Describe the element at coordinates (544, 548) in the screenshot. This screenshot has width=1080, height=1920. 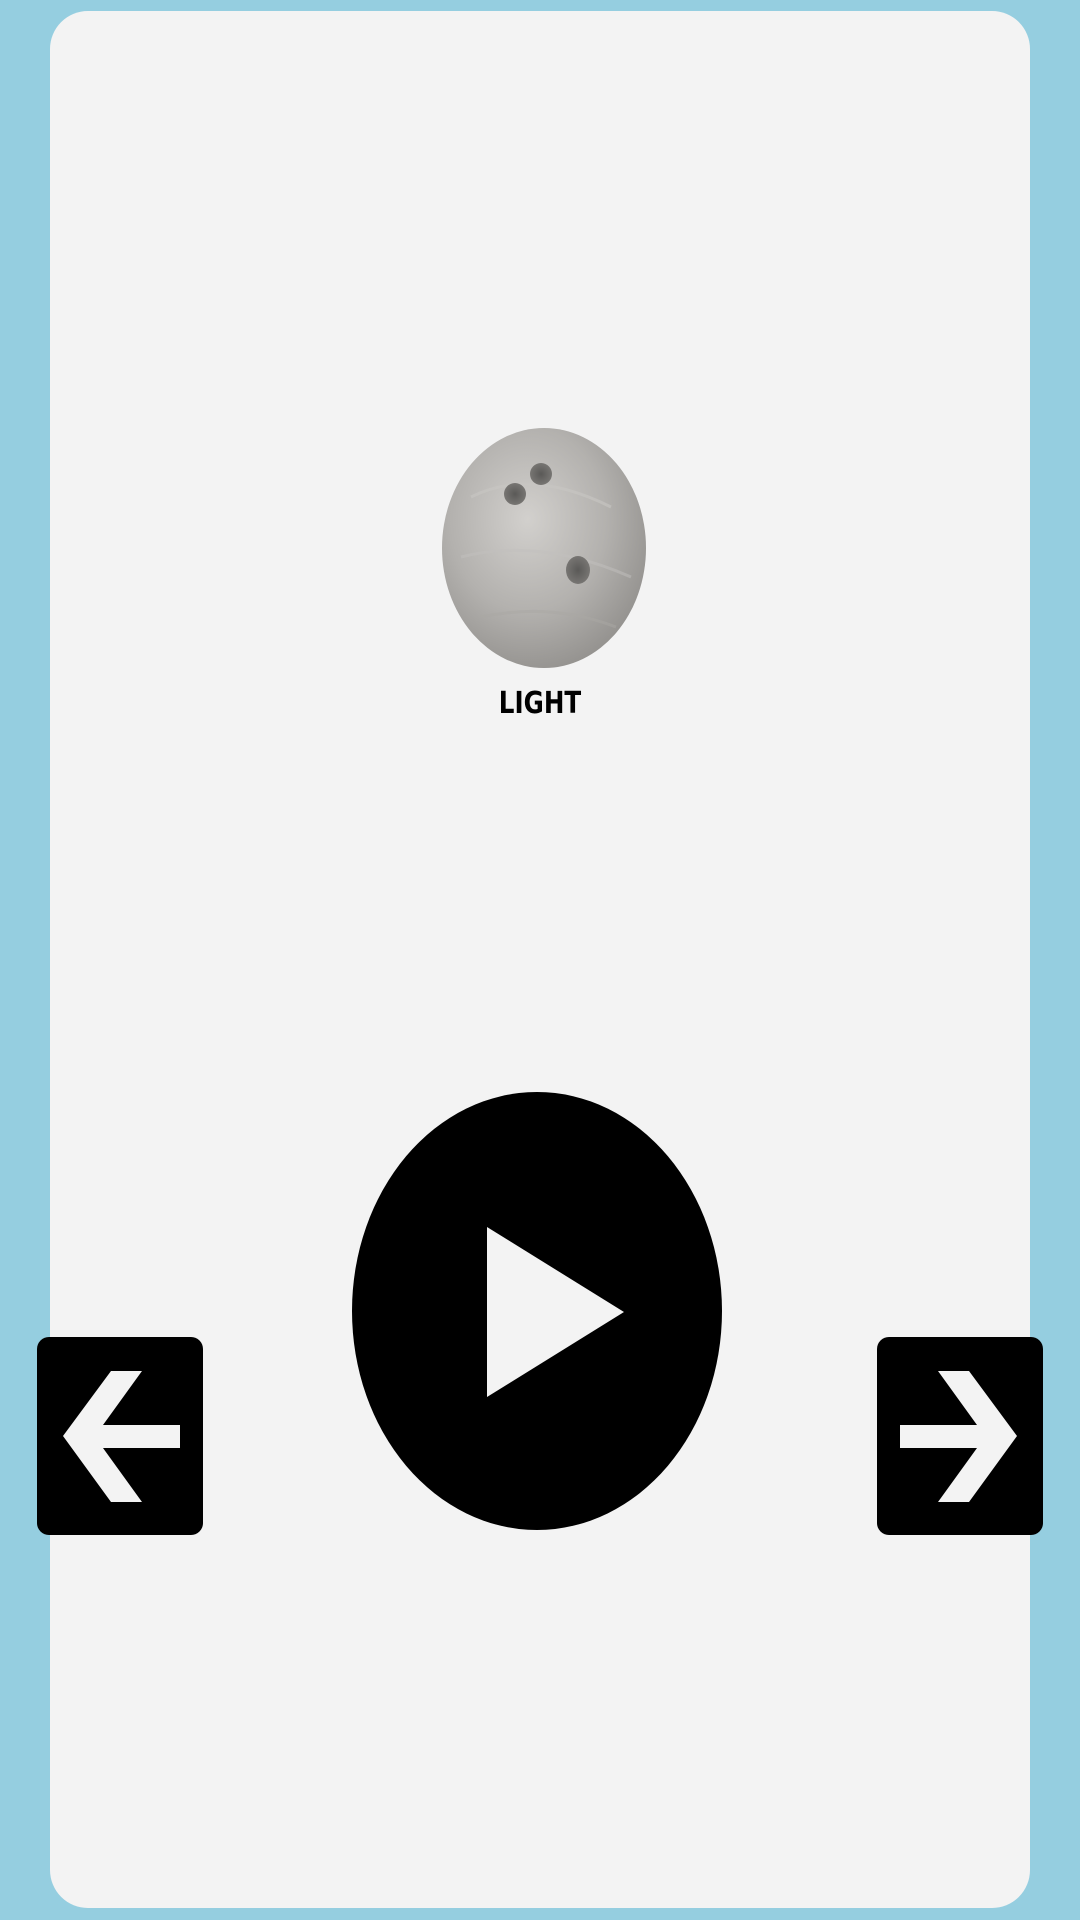
I see `bowling-ball-icon` at that location.